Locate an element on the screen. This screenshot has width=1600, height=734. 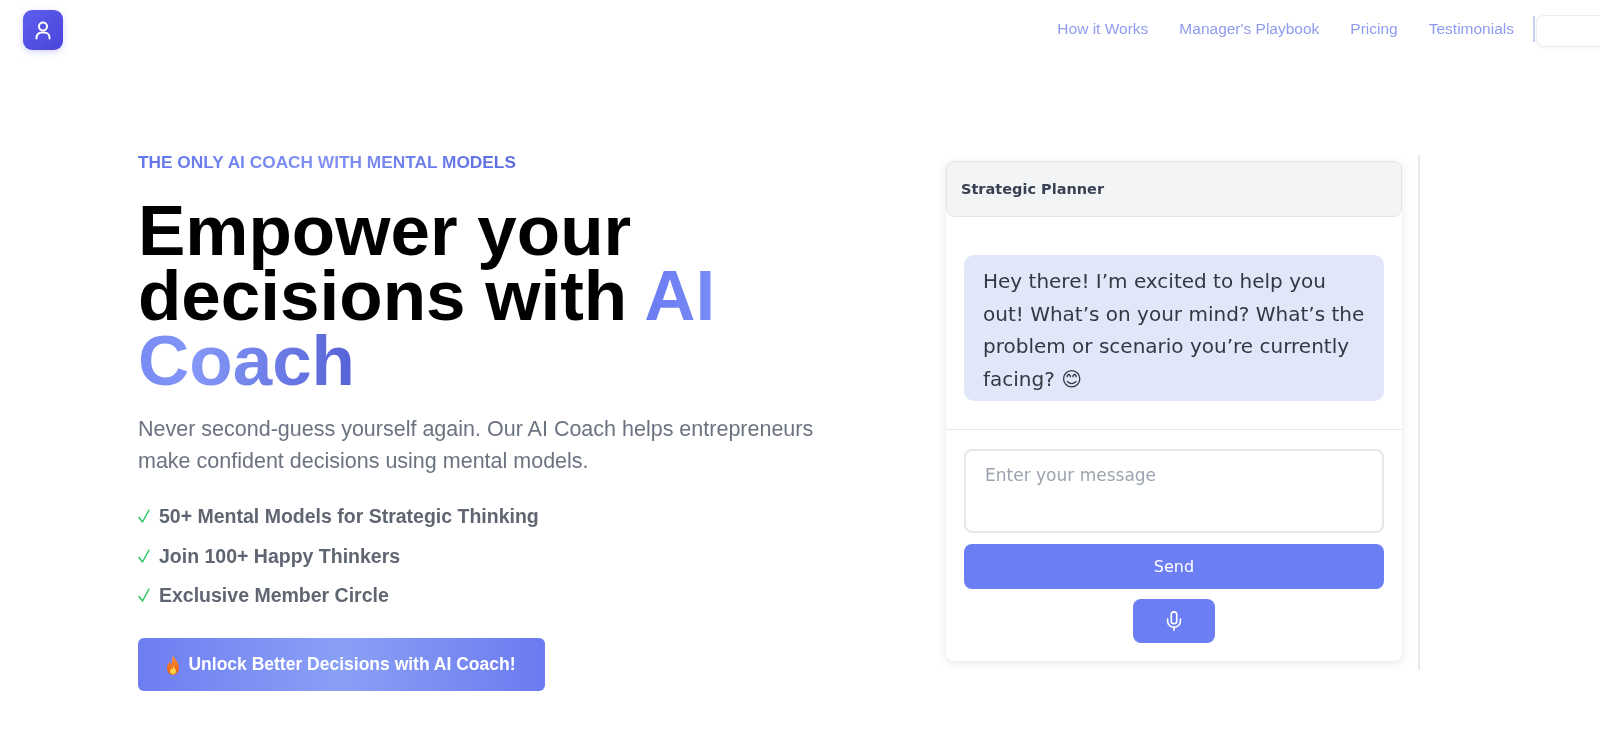
cta-button: Unlock Better Decisions with AI Coach! is located at coordinates (341, 664).